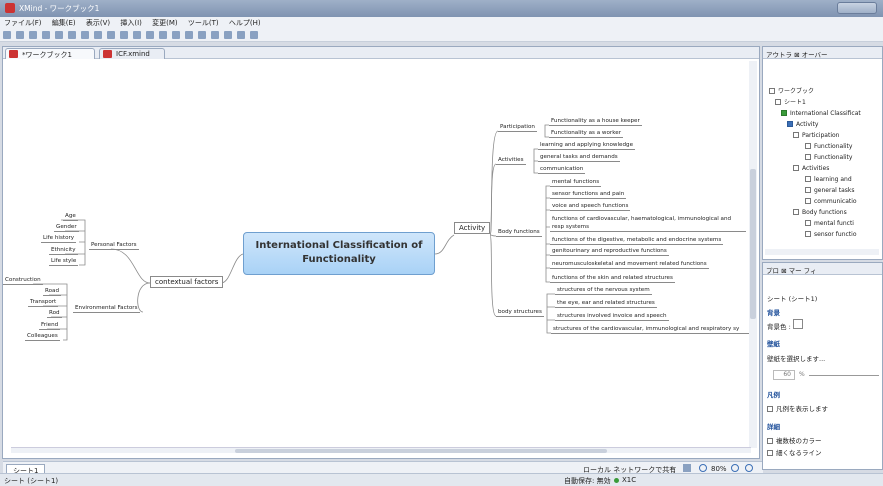 Image resolution: width=883 pixels, height=486 pixels. I want to click on drill-down-icon, so click(228, 35).